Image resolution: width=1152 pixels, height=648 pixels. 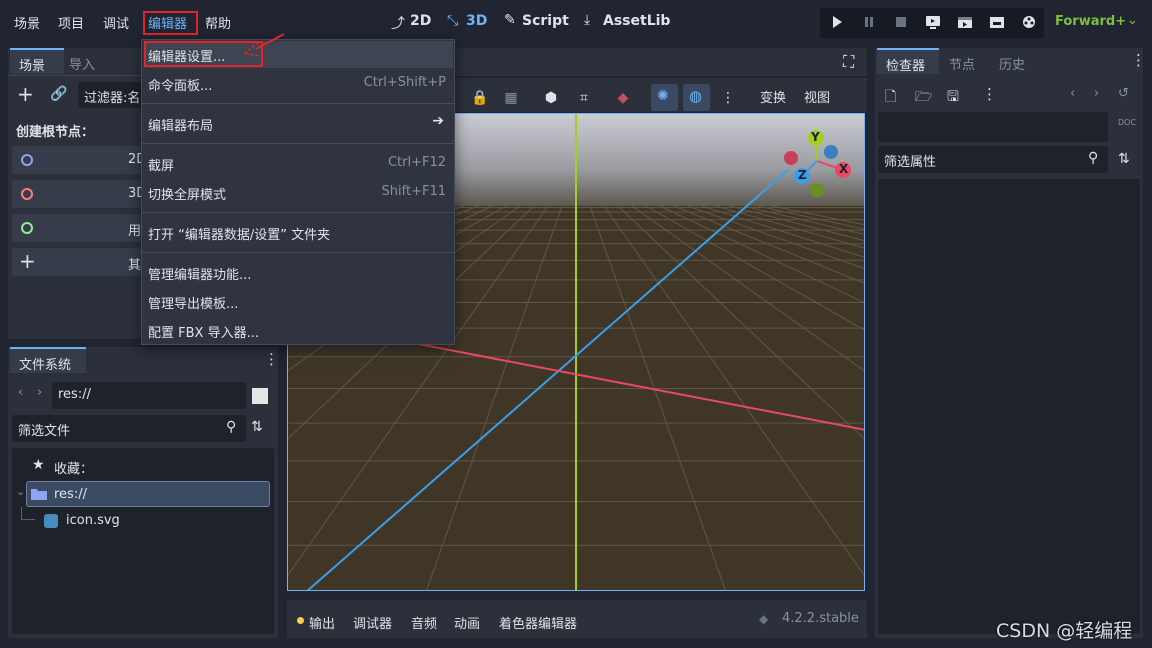 What do you see at coordinates (1093, 158) in the screenshot?
I see `search-icon: ⚲` at bounding box center [1093, 158].